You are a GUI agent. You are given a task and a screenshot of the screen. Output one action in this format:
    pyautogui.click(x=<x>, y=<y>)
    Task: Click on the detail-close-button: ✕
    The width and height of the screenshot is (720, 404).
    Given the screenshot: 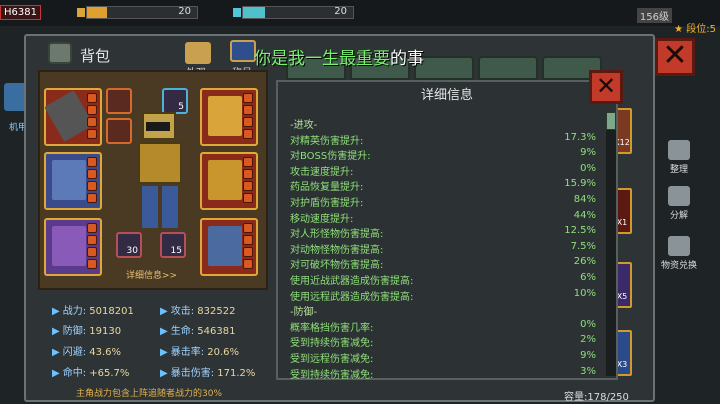 What is the action you would take?
    pyautogui.click(x=606, y=87)
    